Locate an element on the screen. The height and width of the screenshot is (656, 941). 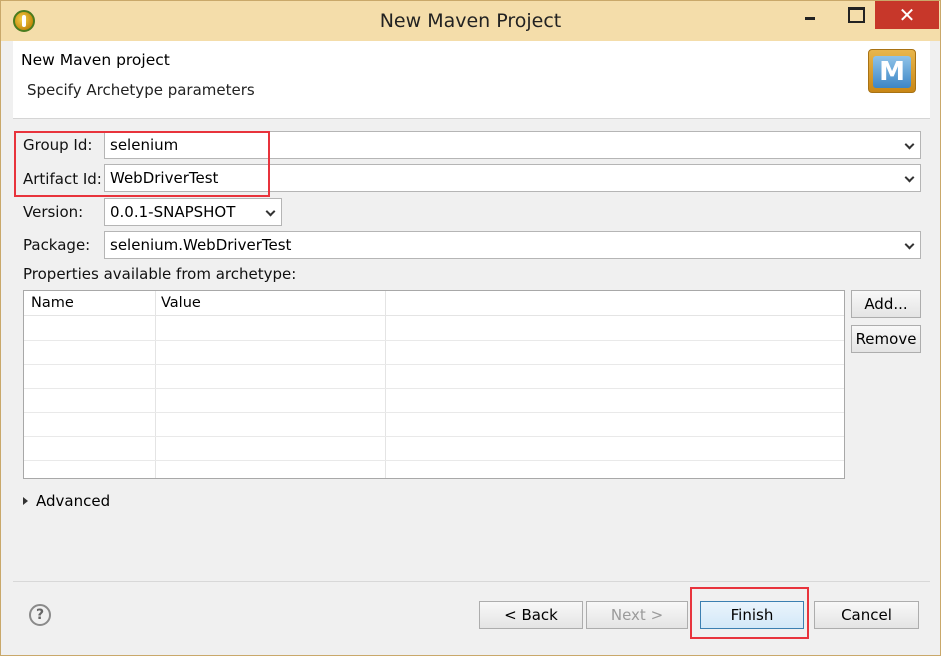
group-id-label: Group Id: is located at coordinates (58, 145).